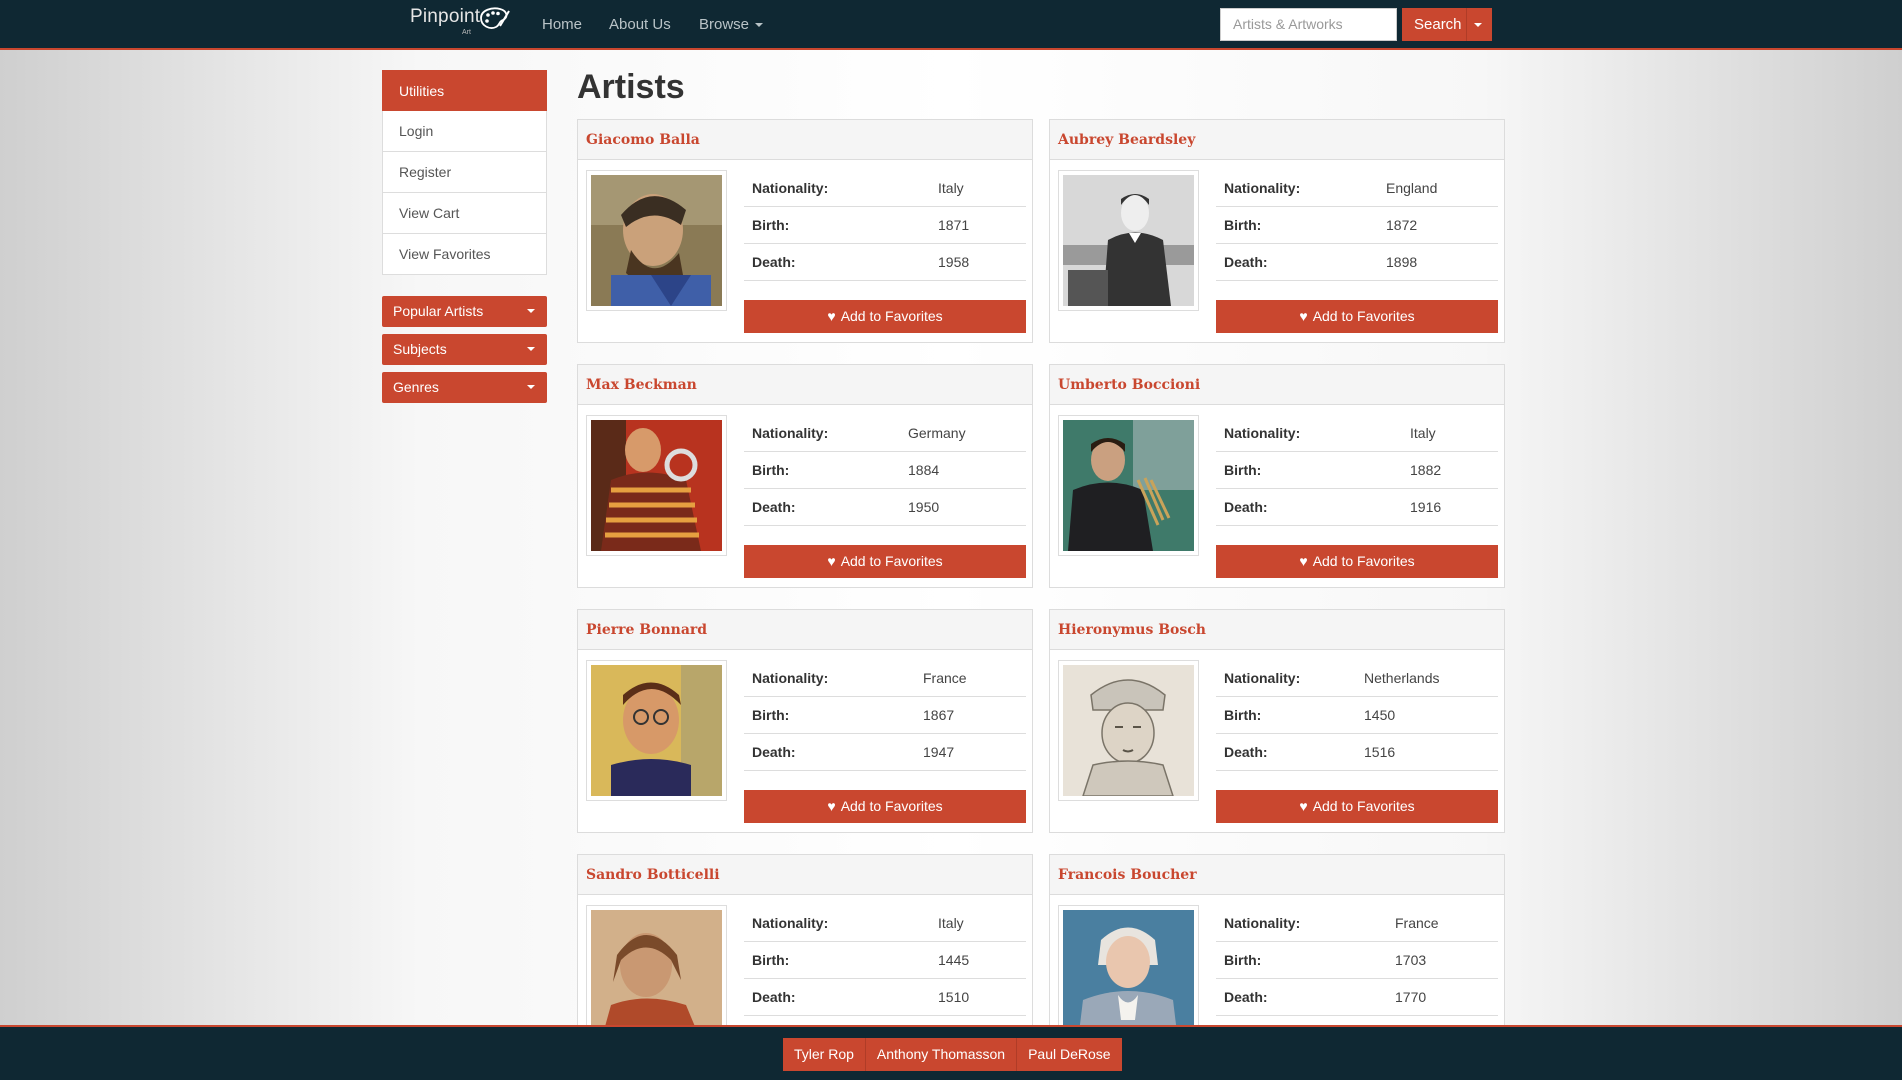 This screenshot has width=1902, height=1080. Describe the element at coordinates (464, 172) in the screenshot. I see `sidebar-item-register: Register` at that location.